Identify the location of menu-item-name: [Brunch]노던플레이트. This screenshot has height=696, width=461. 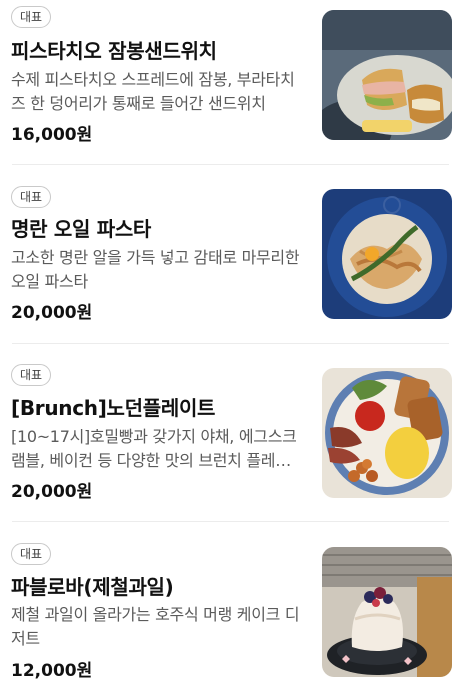
(113, 408).